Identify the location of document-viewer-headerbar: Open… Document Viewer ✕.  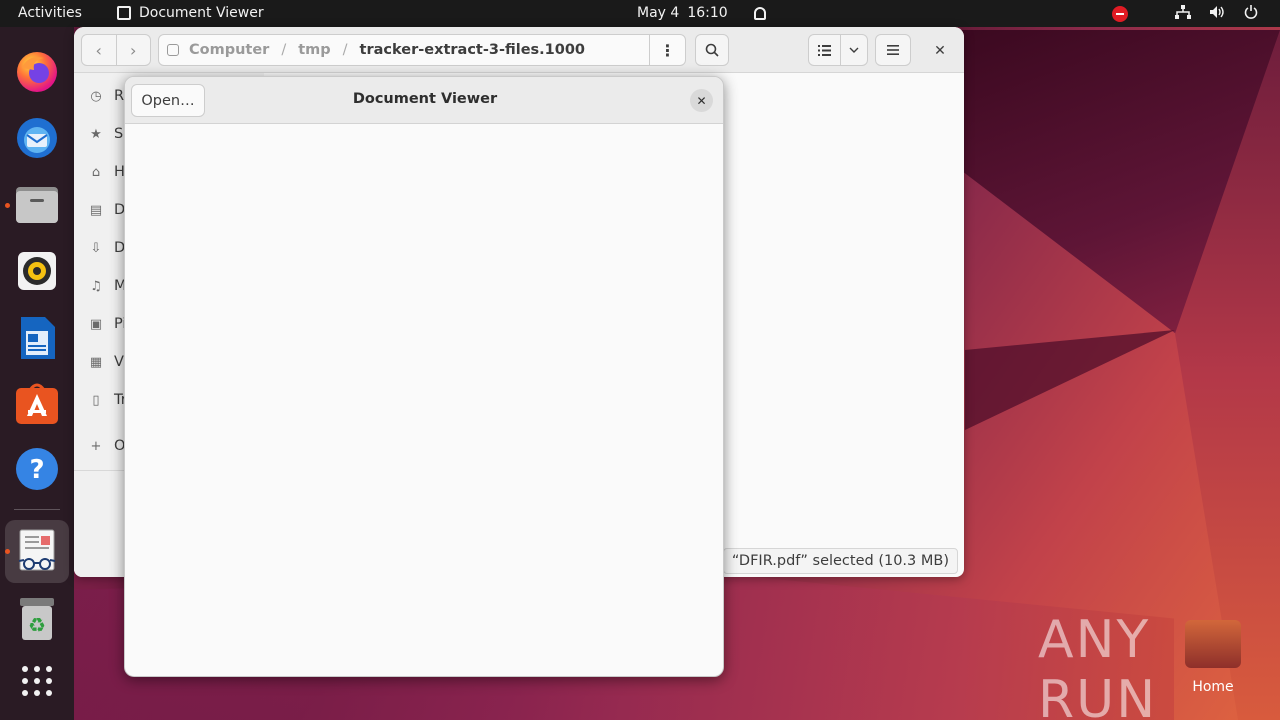
(424, 100).